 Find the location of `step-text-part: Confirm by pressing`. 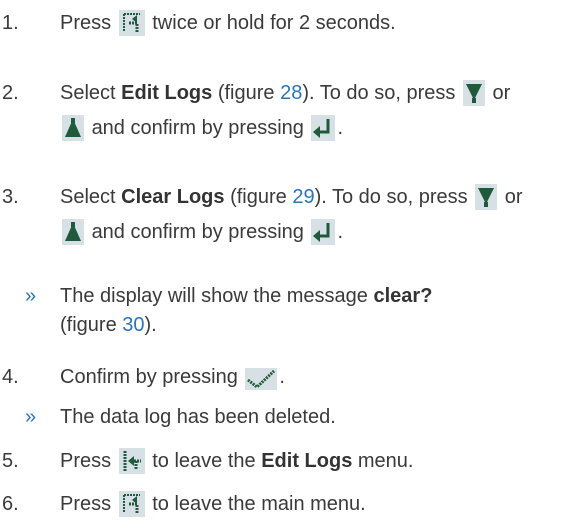

step-text-part: Confirm by pressing is located at coordinates (149, 377).